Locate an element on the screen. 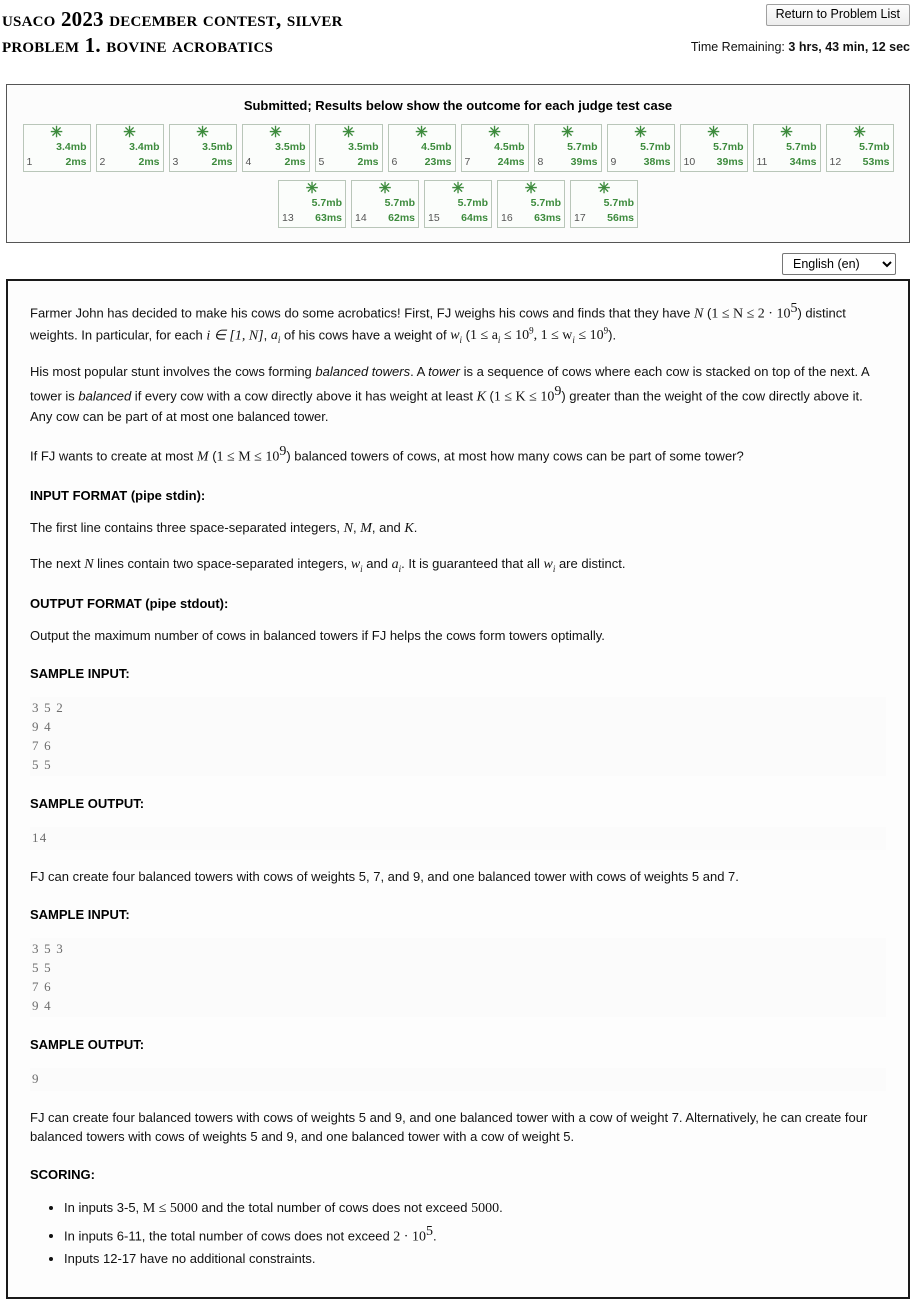 This screenshot has width=916, height=1299. text: . It is guaranteed that all is located at coordinates (472, 564).